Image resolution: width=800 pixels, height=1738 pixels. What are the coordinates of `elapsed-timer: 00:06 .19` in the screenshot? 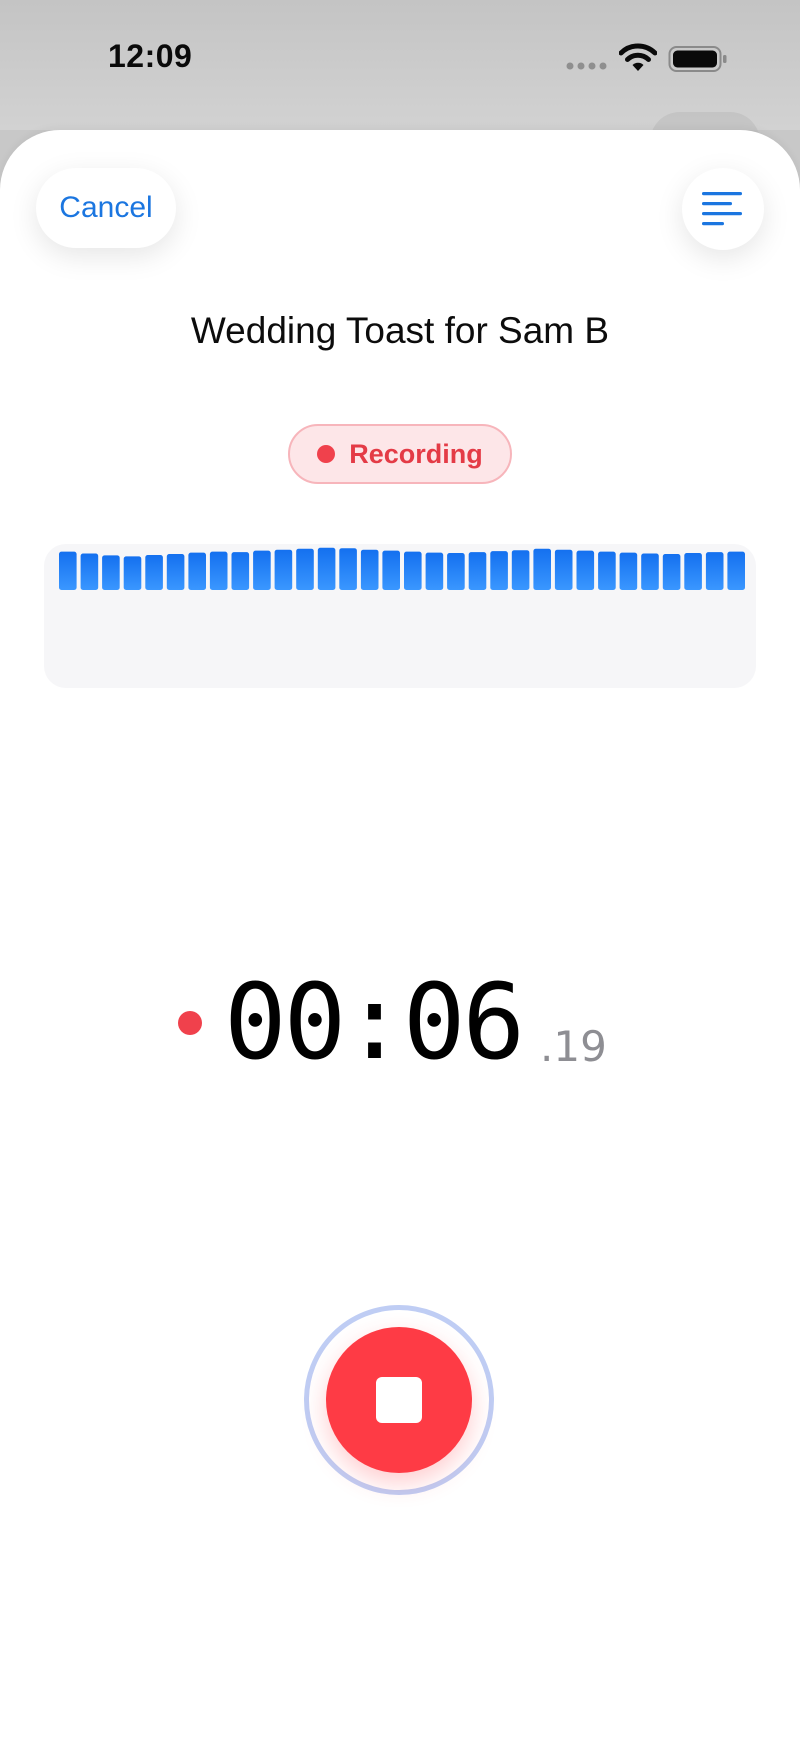 It's located at (400, 1020).